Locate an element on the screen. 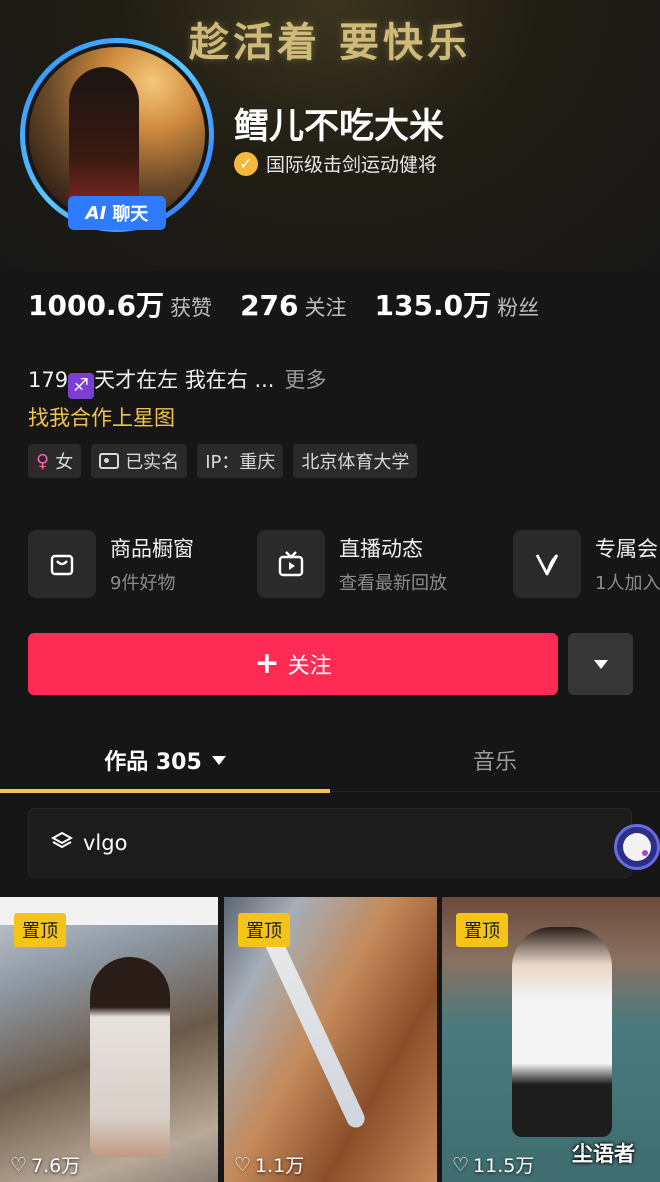 The image size is (660, 1182). tag-label: IP：重庆 is located at coordinates (240, 462).